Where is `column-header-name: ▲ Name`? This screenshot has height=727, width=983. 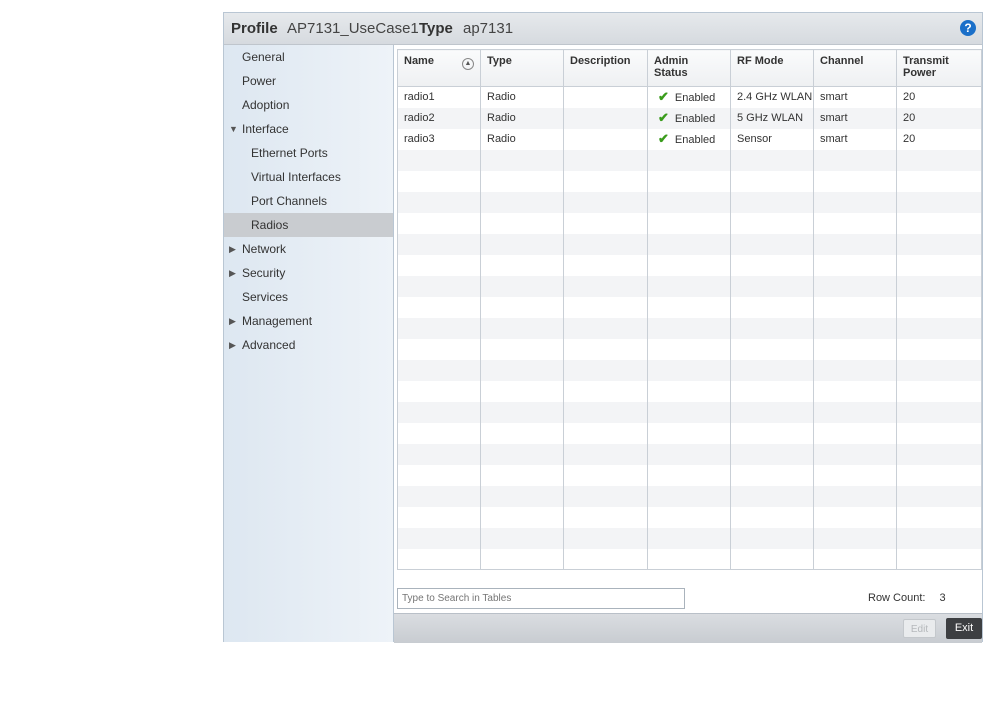 column-header-name: ▲ Name is located at coordinates (439, 68).